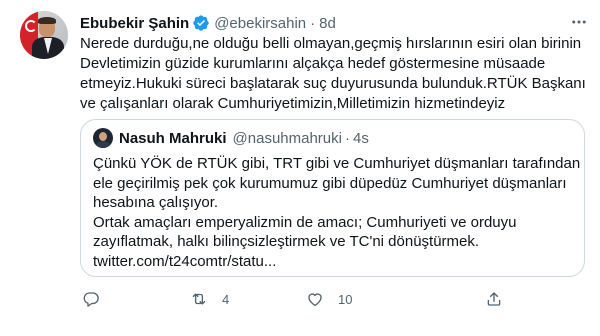 Image resolution: width=600 pixels, height=336 pixels. What do you see at coordinates (156, 202) in the screenshot?
I see `quoted-text-line: hesabına çalışıyor.` at bounding box center [156, 202].